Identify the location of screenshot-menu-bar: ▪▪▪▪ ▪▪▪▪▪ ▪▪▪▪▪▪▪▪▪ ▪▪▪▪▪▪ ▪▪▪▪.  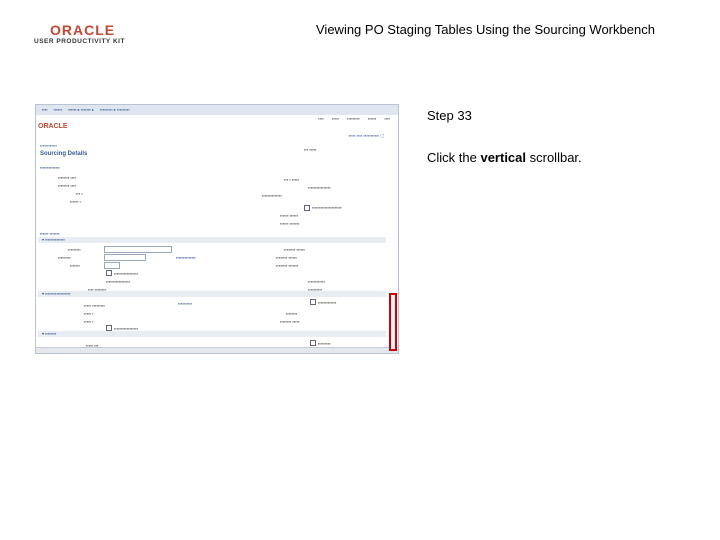
(217, 119).